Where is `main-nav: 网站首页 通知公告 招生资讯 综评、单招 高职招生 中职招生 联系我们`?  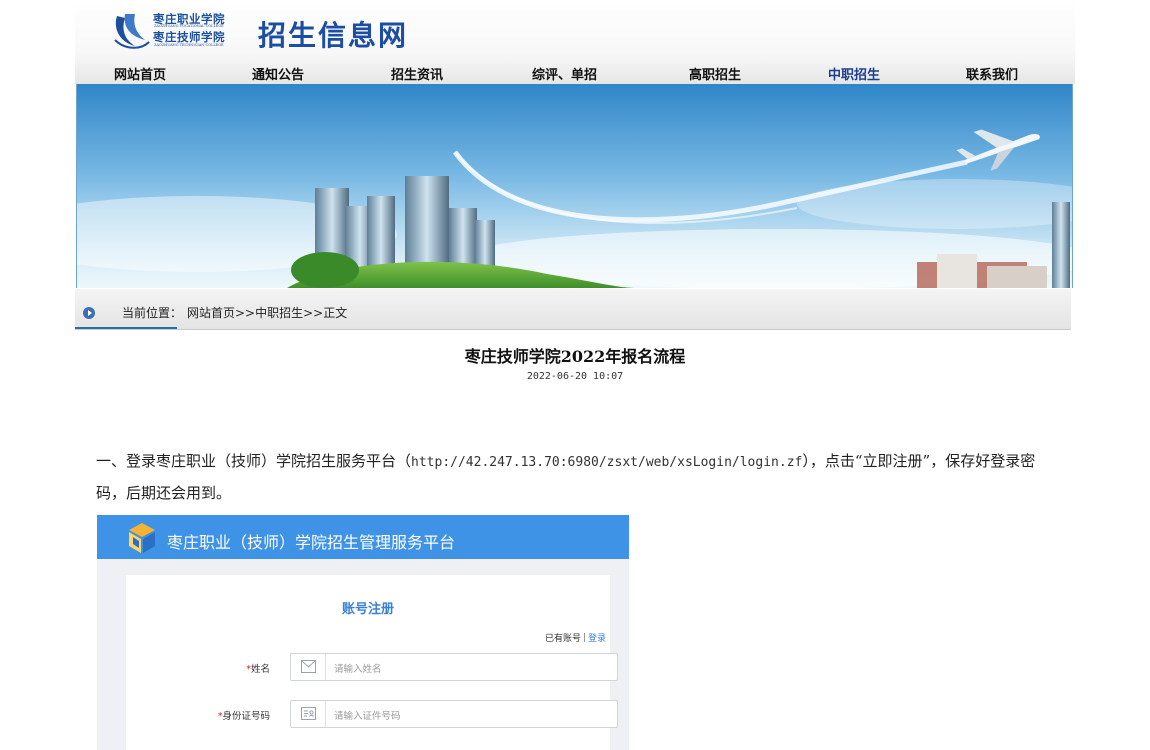
main-nav: 网站首页 通知公告 招生资讯 综评、单招 高职招生 中职招生 联系我们 is located at coordinates (575, 73).